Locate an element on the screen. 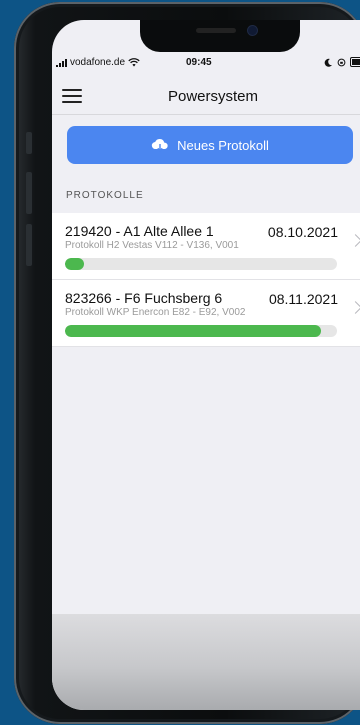  speaker is located at coordinates (216, 30).